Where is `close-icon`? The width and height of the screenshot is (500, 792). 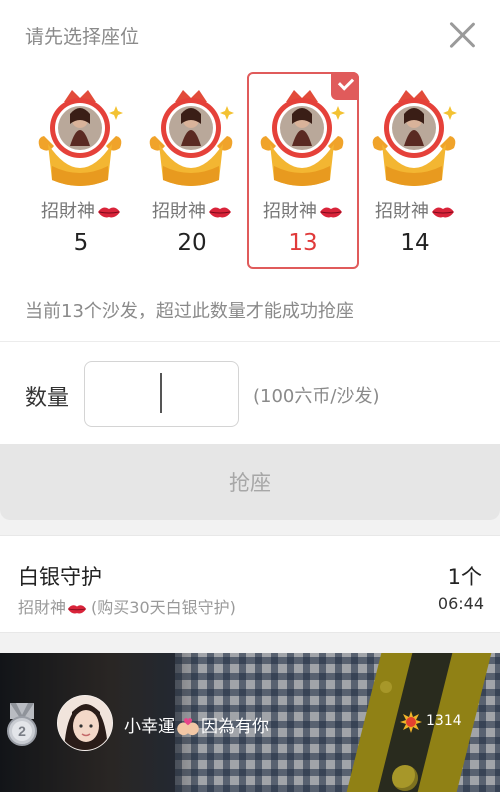
close-icon is located at coordinates (462, 34).